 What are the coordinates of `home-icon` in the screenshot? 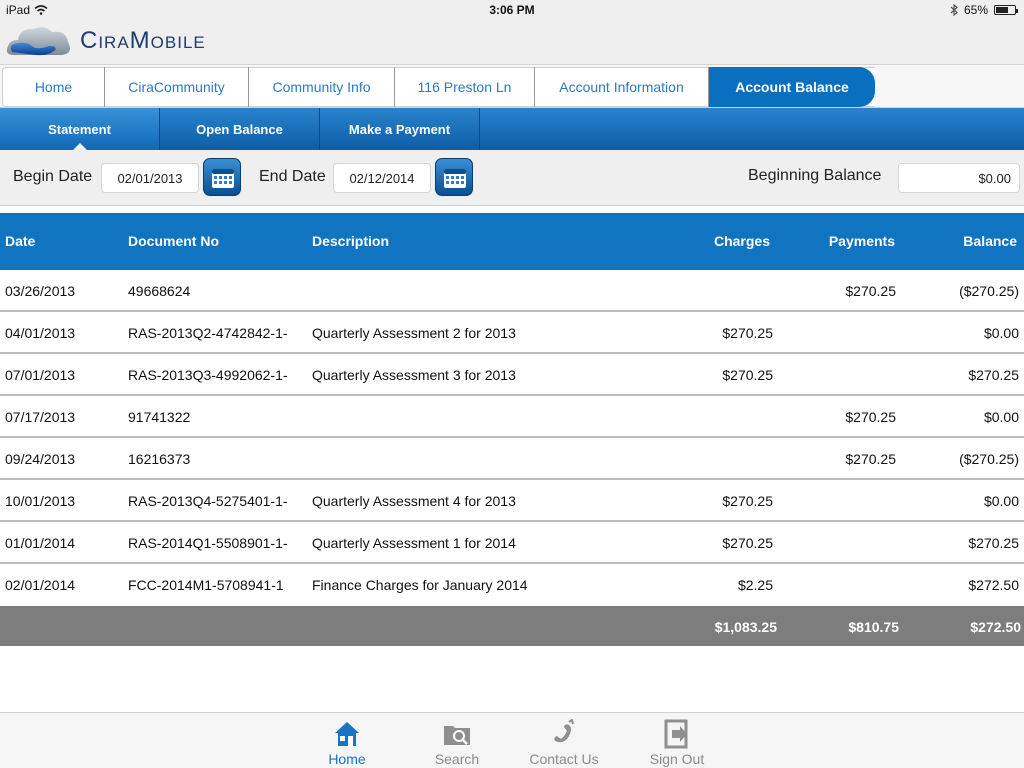 It's located at (347, 734).